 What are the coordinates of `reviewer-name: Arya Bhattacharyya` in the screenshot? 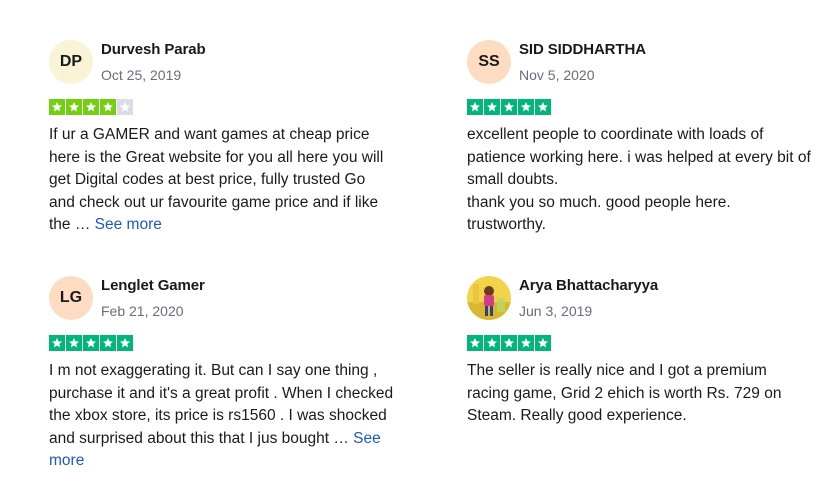 It's located at (588, 286).